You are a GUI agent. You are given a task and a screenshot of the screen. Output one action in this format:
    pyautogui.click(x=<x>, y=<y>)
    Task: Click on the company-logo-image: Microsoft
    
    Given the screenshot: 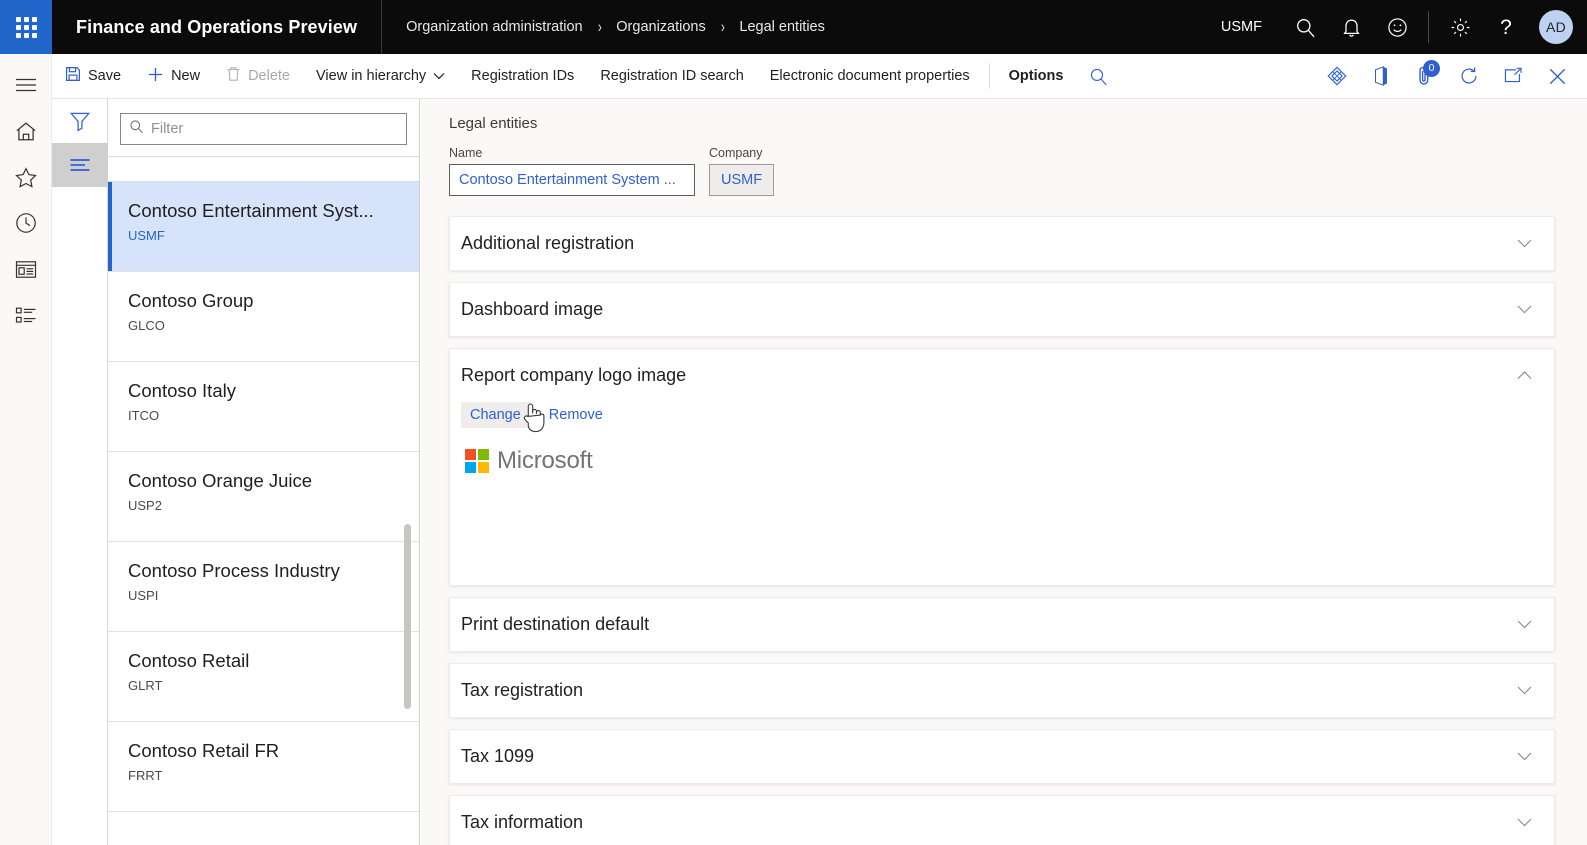 What is the action you would take?
    pyautogui.click(x=1002, y=461)
    